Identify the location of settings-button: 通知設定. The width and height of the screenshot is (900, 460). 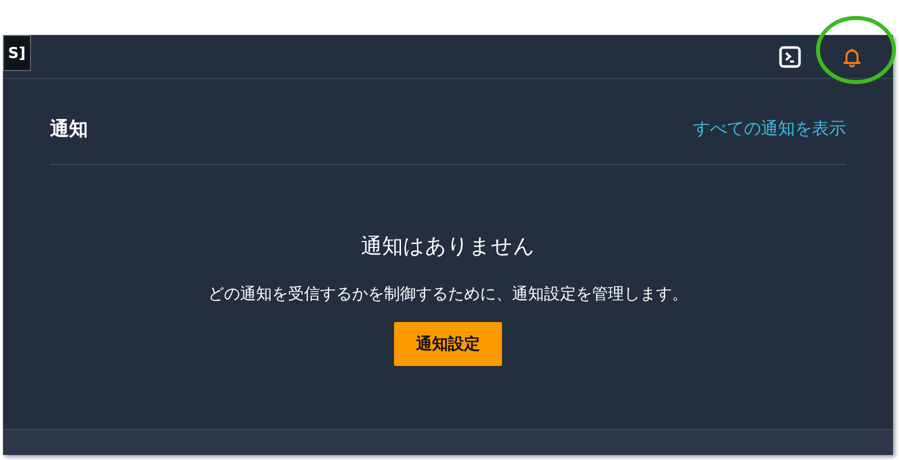
(448, 344).